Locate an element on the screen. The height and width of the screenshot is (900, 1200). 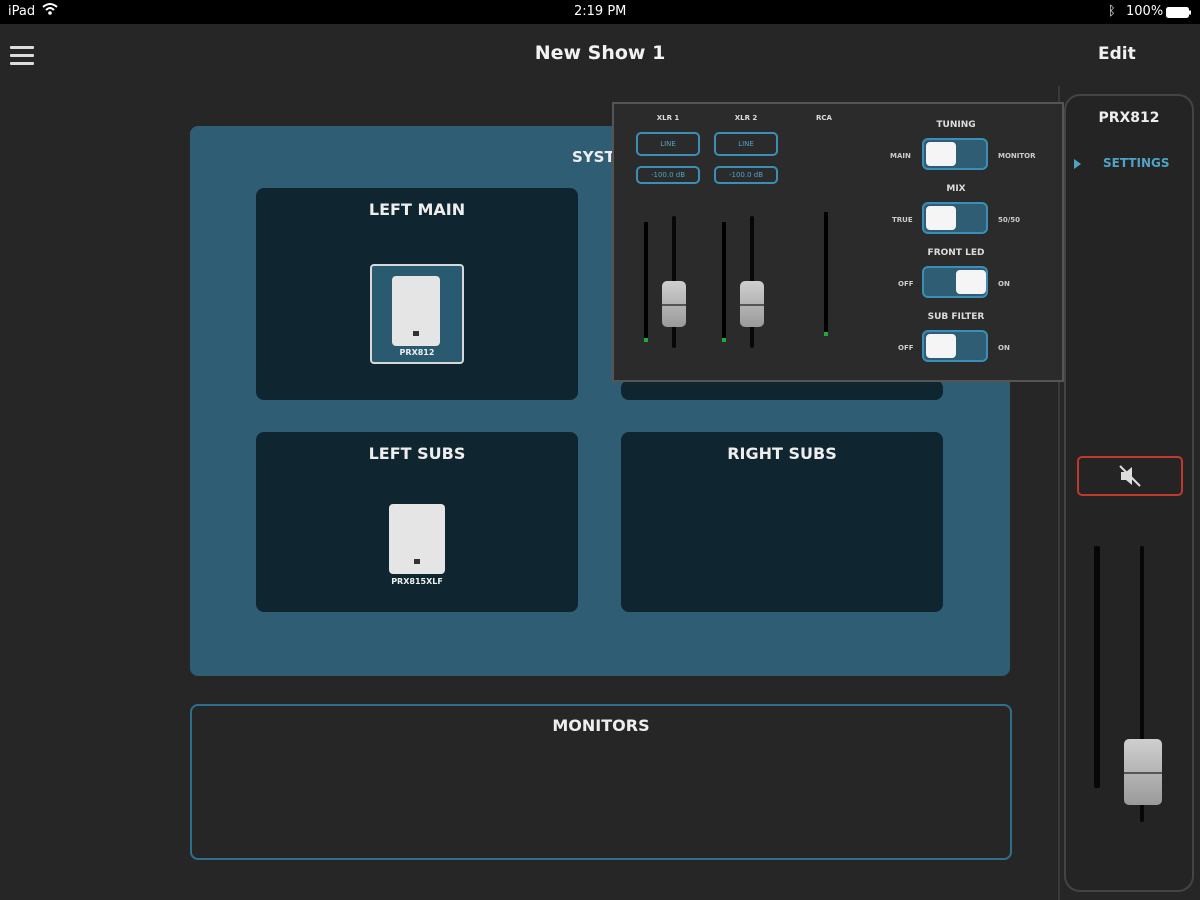
battery-percent: 100% is located at coordinates (1145, 11).